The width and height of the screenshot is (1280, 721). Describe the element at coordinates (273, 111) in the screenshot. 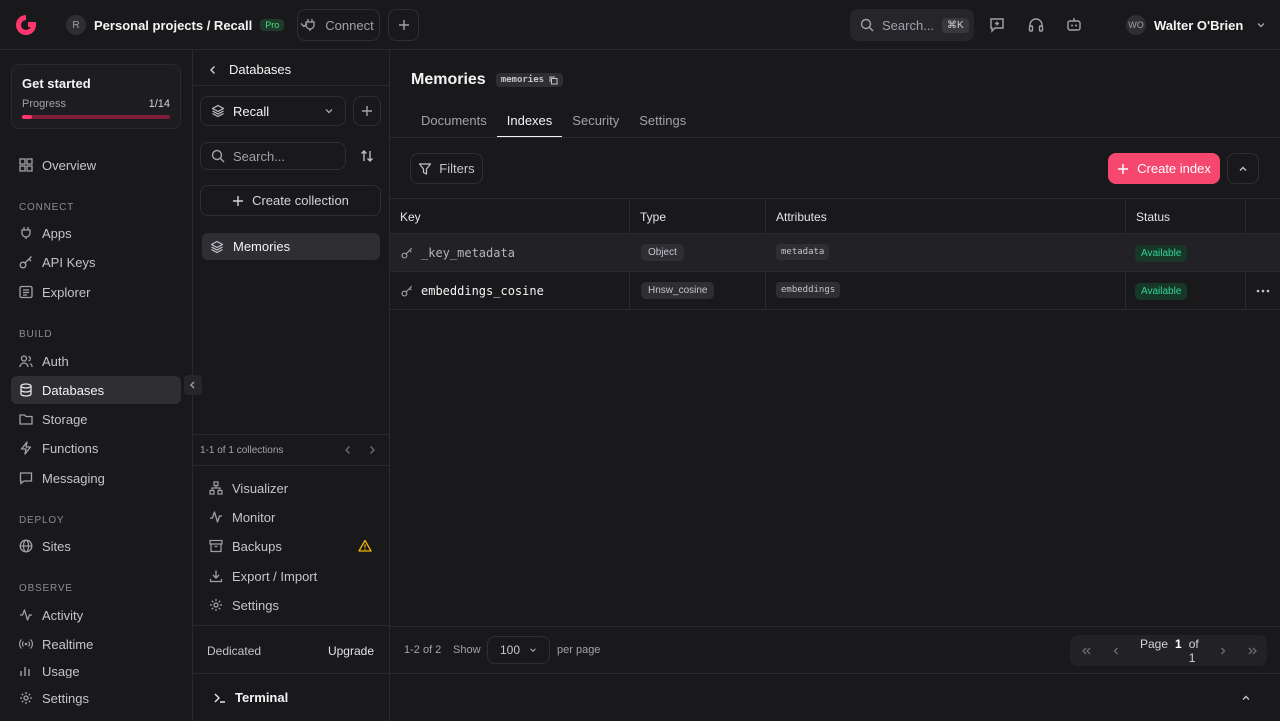

I see `database-select: Recall` at that location.